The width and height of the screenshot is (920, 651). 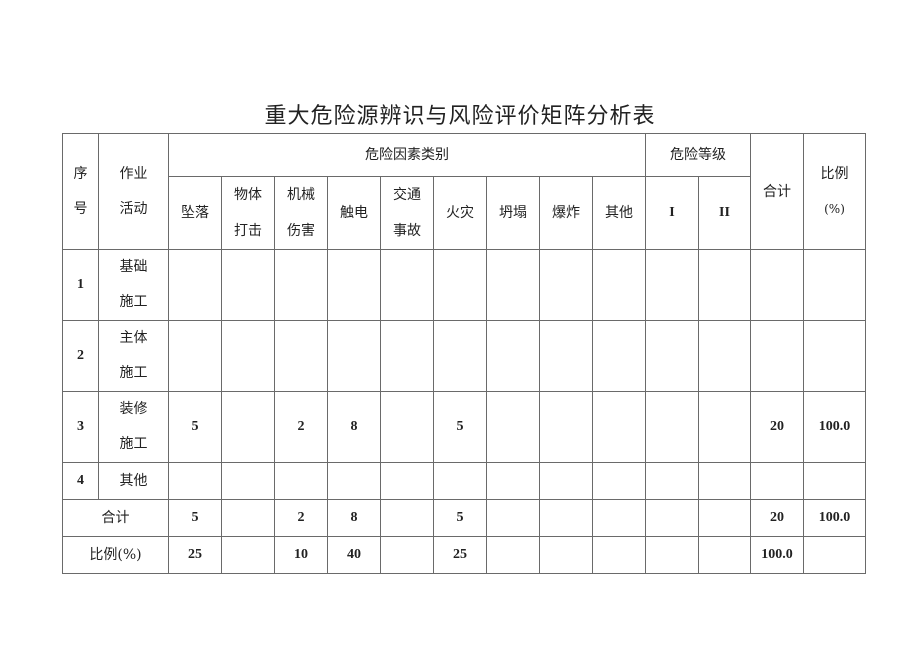 I want to click on header-hazard-type-line: 触电, so click(x=354, y=213).